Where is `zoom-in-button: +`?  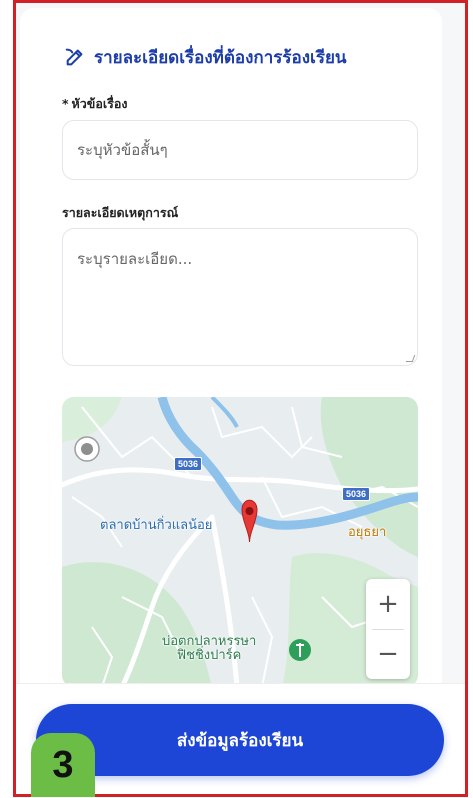 zoom-in-button: + is located at coordinates (388, 604).